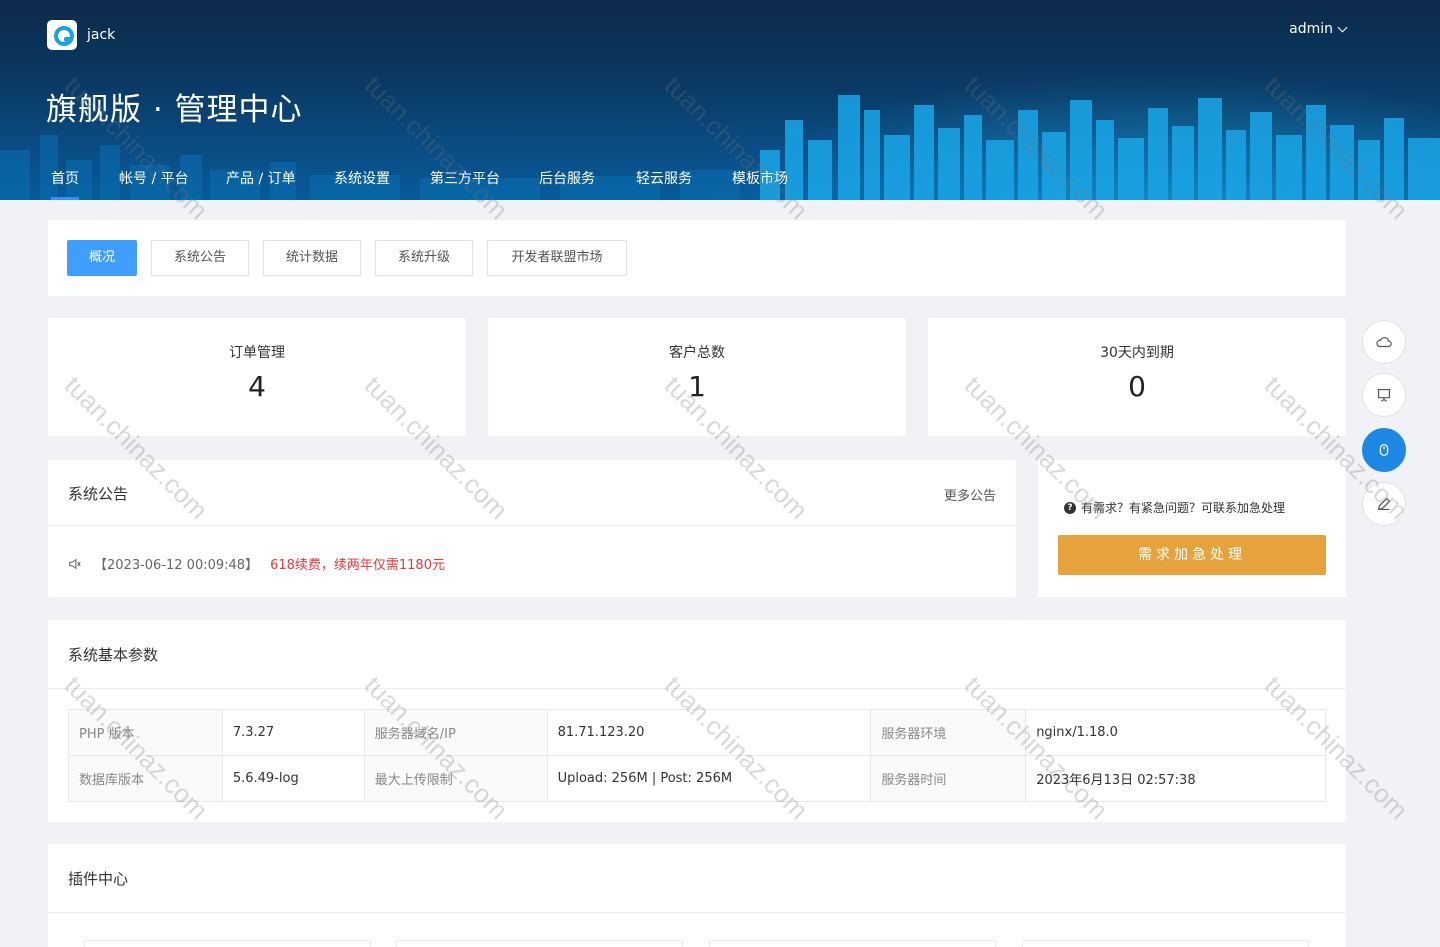  Describe the element at coordinates (1192, 528) in the screenshot. I see `urgent-help-card: ? 有需求？有紧急问题？可联系加急处理 需求加急处理` at that location.